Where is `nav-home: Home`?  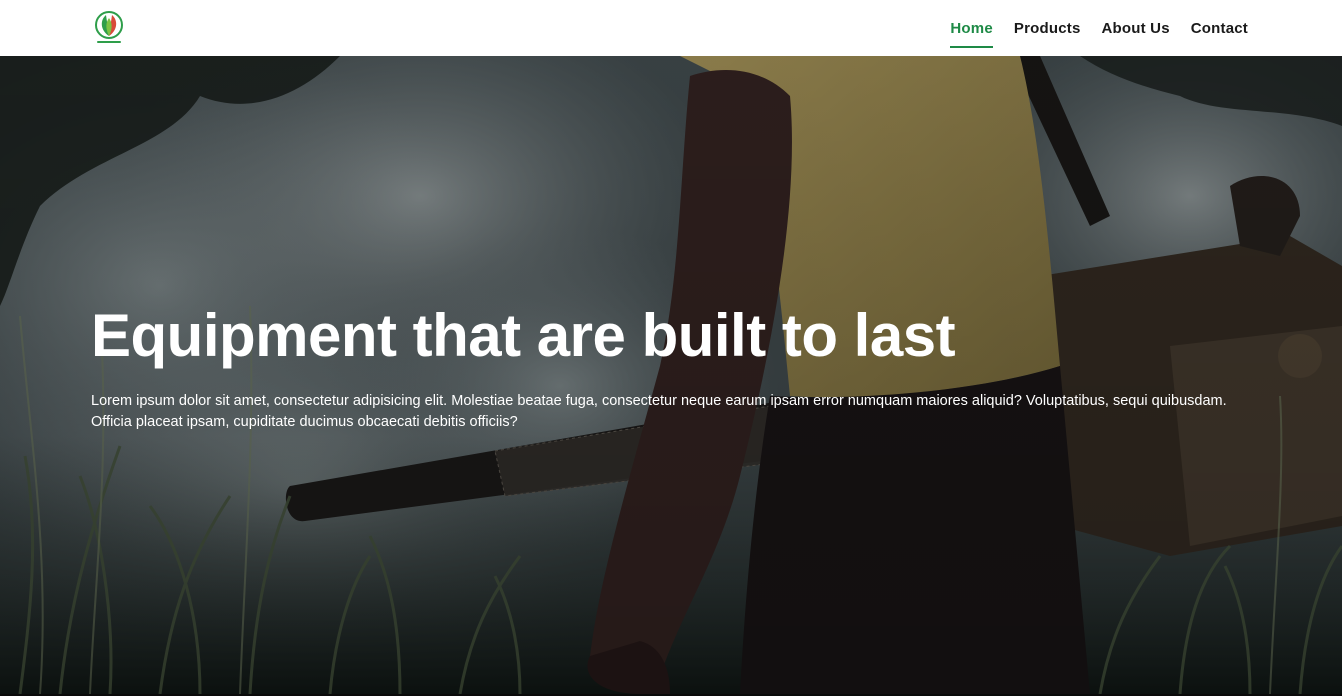 nav-home: Home is located at coordinates (972, 30).